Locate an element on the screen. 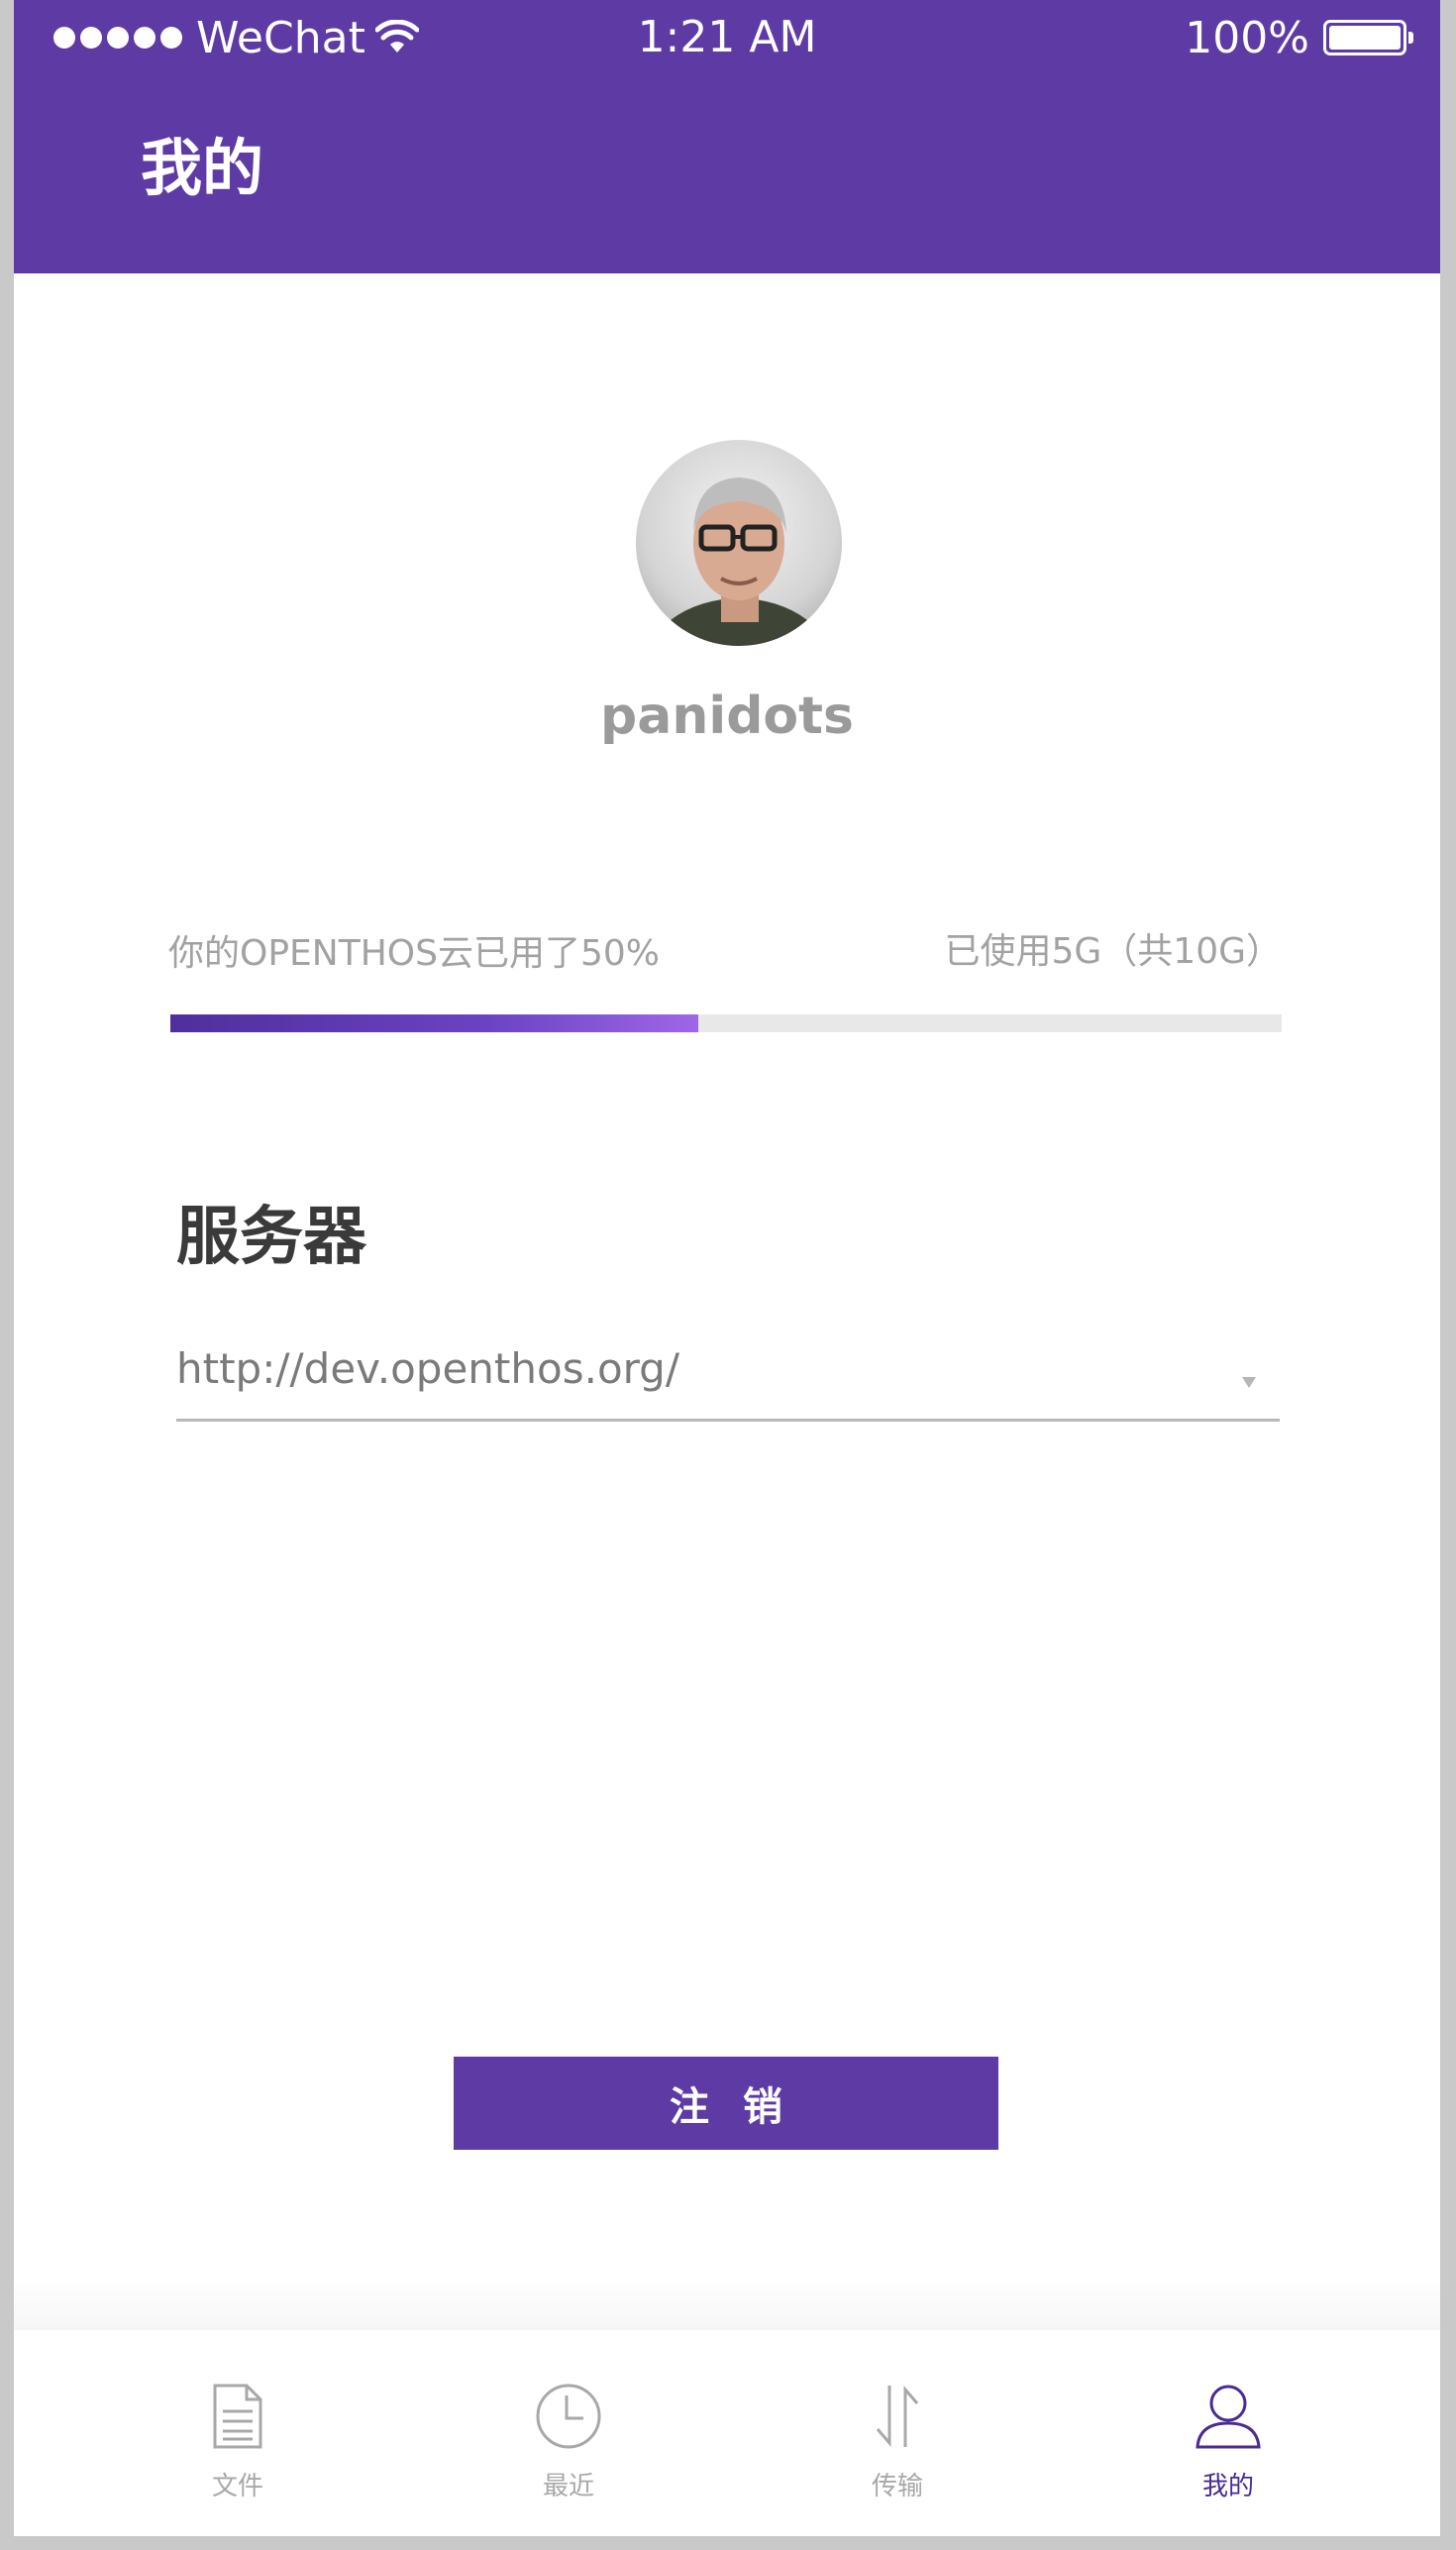 The height and width of the screenshot is (2550, 1456). person-icon is located at coordinates (1228, 2417).